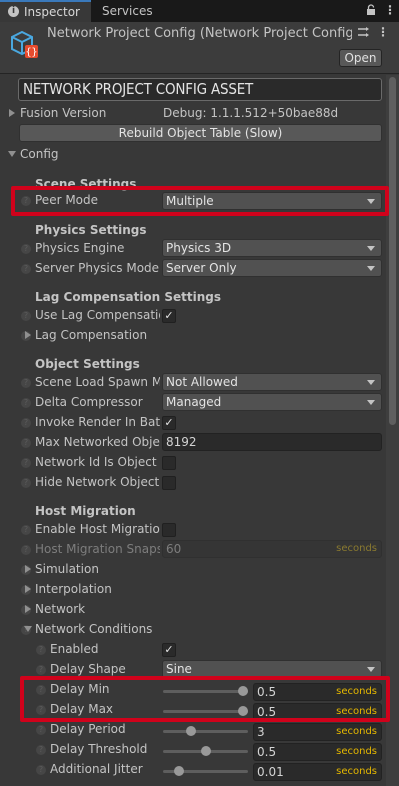  What do you see at coordinates (272, 402) in the screenshot?
I see `delta-compressor-dropdown: Managed` at bounding box center [272, 402].